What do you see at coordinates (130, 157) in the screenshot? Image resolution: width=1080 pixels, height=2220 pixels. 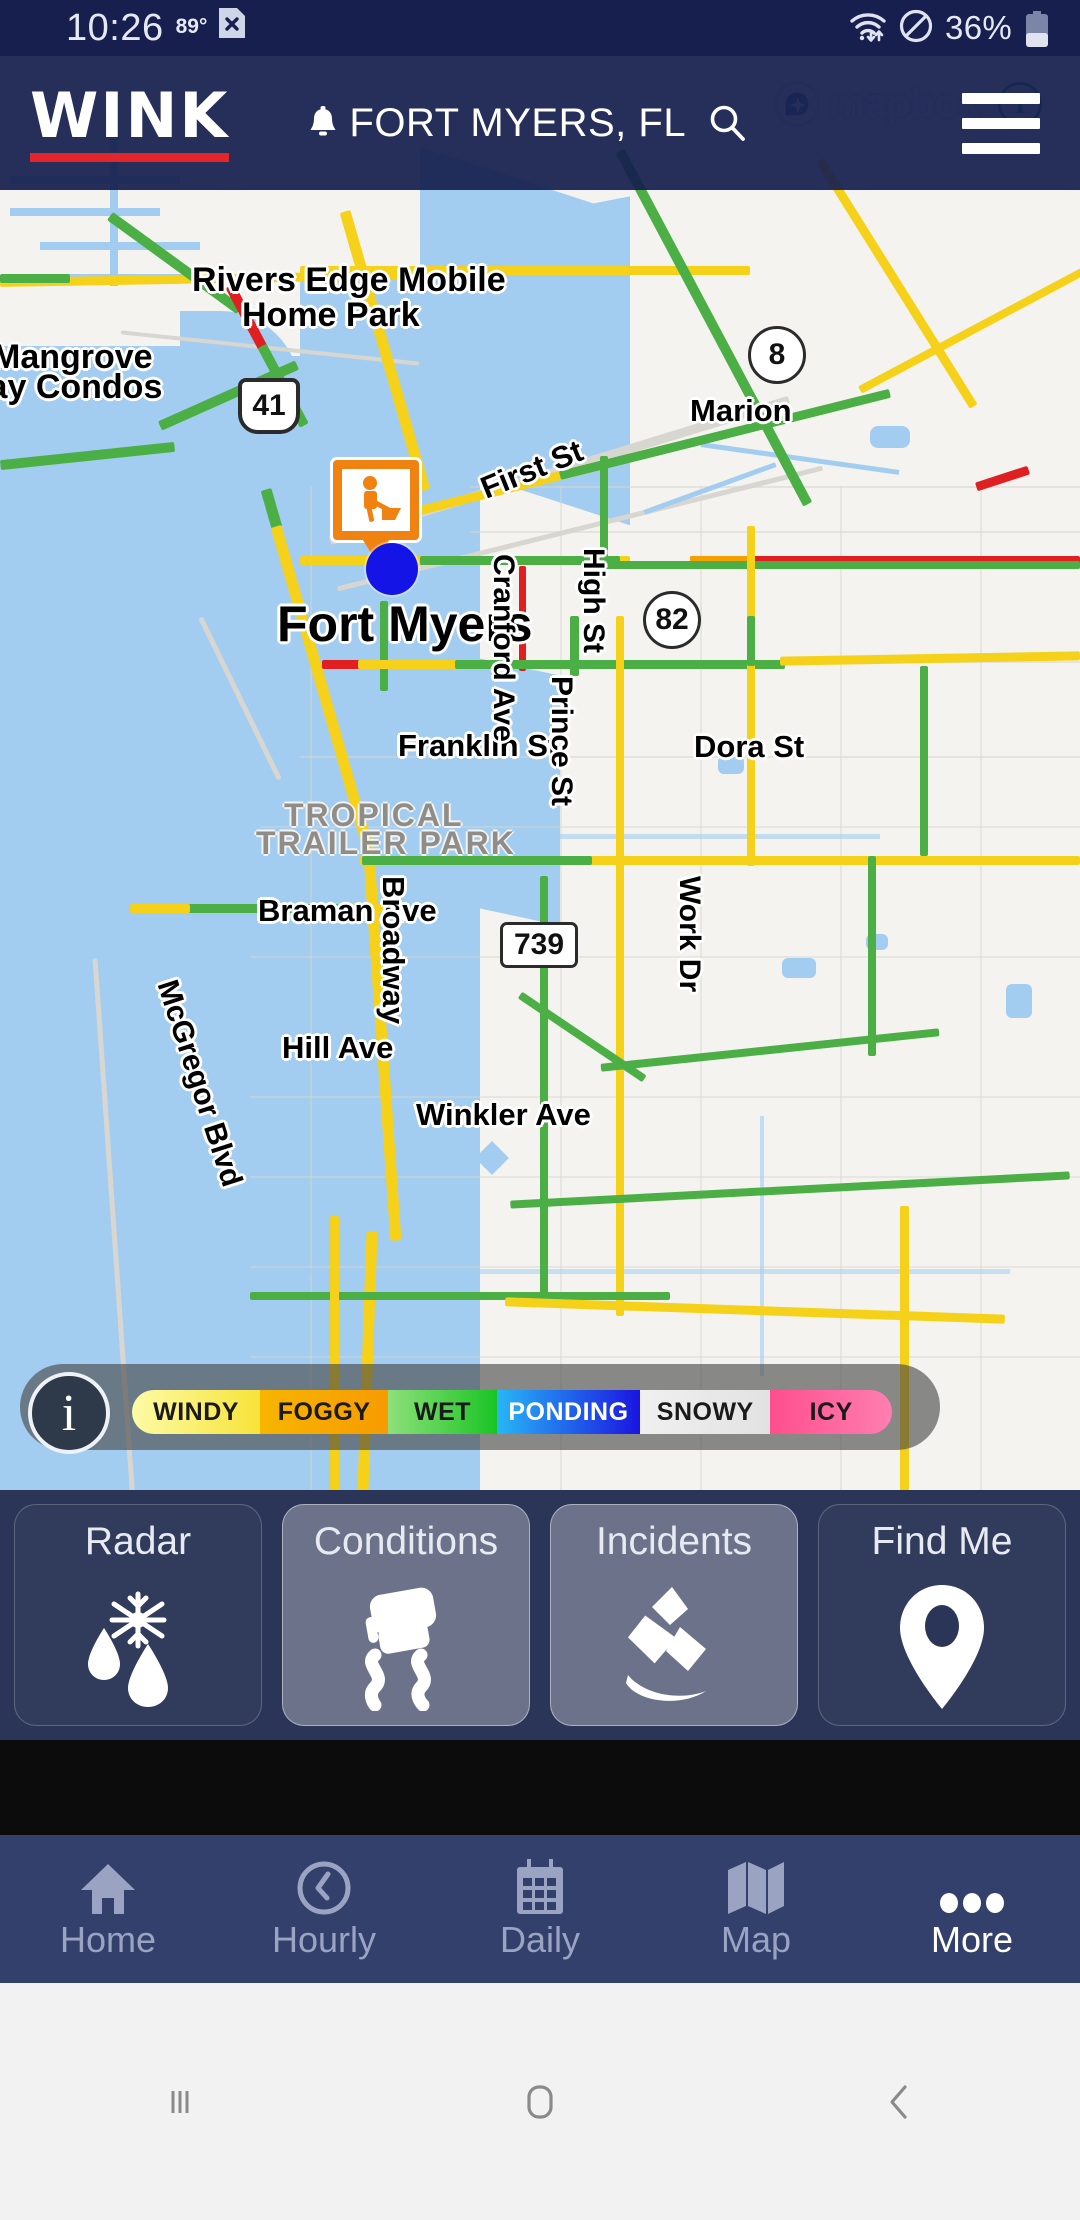 I see `wink-logo-underline` at bounding box center [130, 157].